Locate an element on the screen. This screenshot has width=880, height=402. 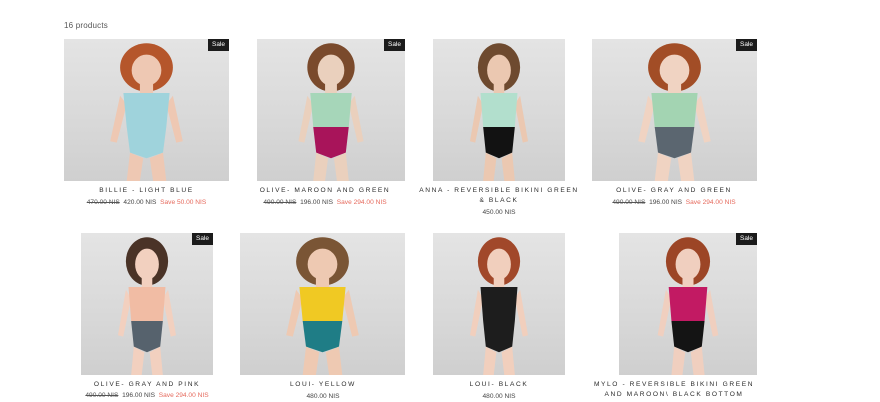
product-title: OLIVE- GRAY AND PINK is located at coordinates (147, 385).